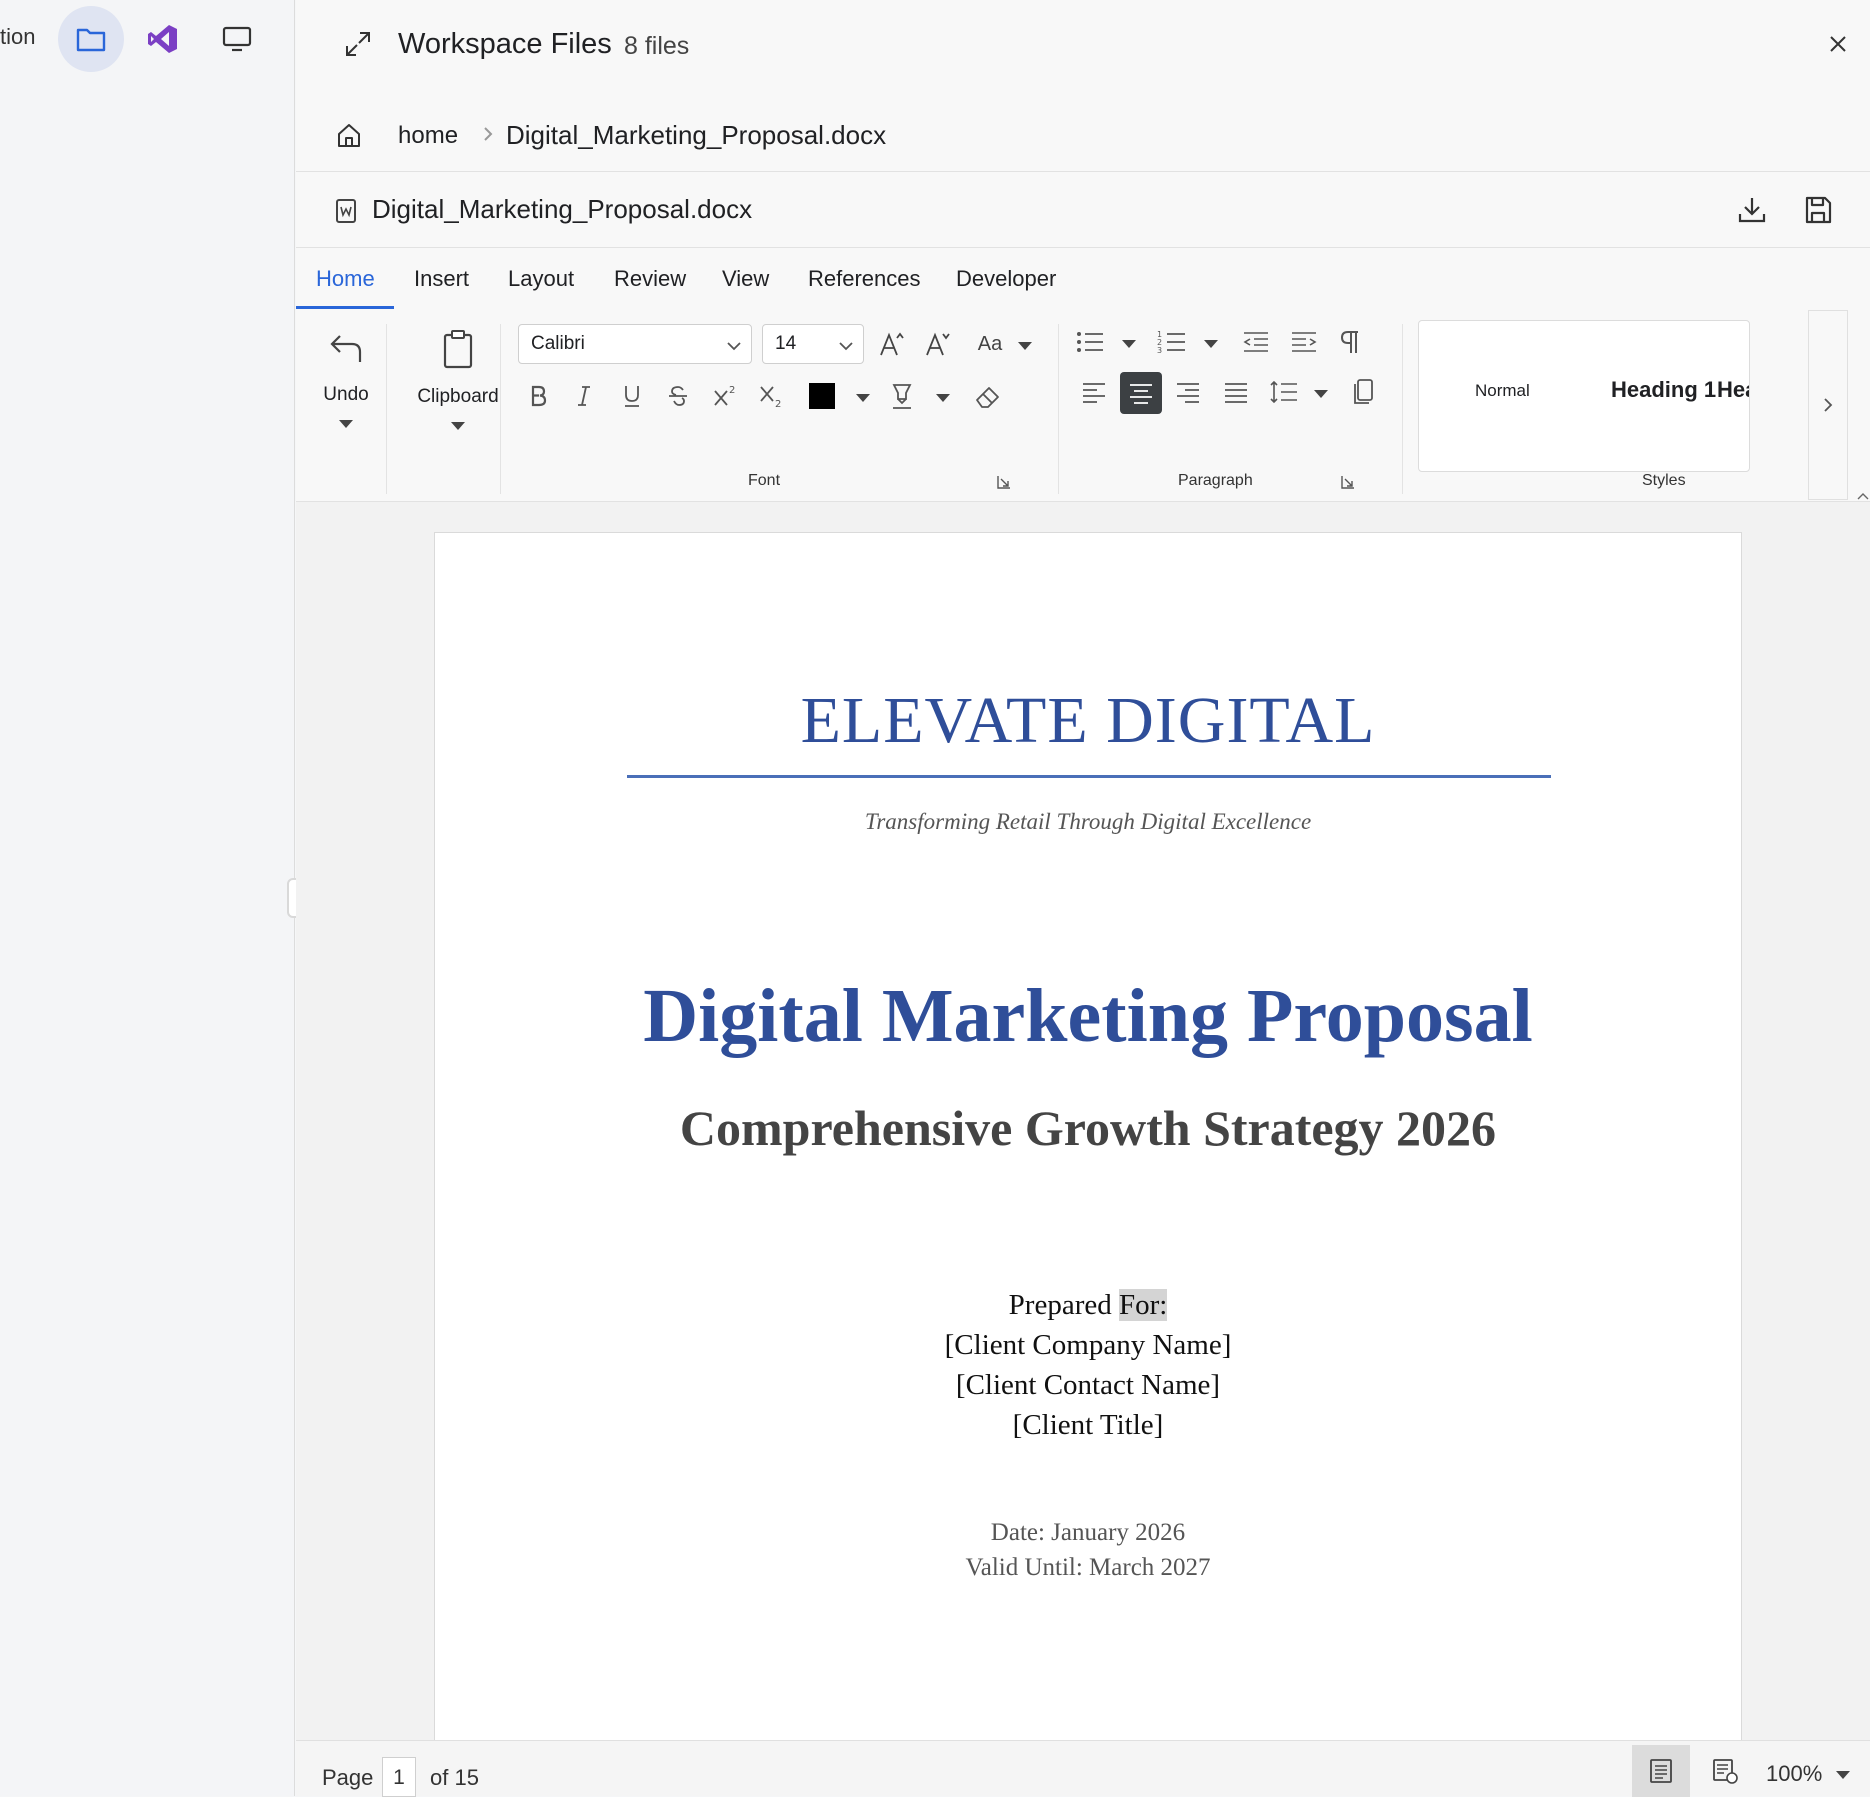  What do you see at coordinates (500, 409) in the screenshot?
I see `group-separator` at bounding box center [500, 409].